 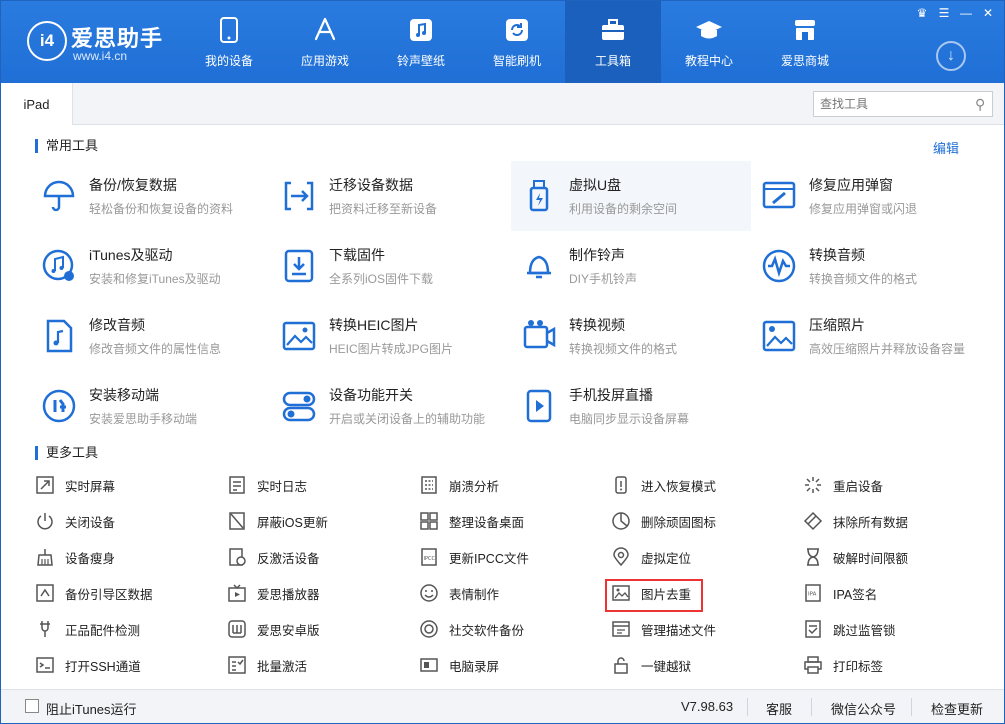 I want to click on tool-make-ringtone: 制作铃声 DIY手机铃声, so click(x=631, y=266).